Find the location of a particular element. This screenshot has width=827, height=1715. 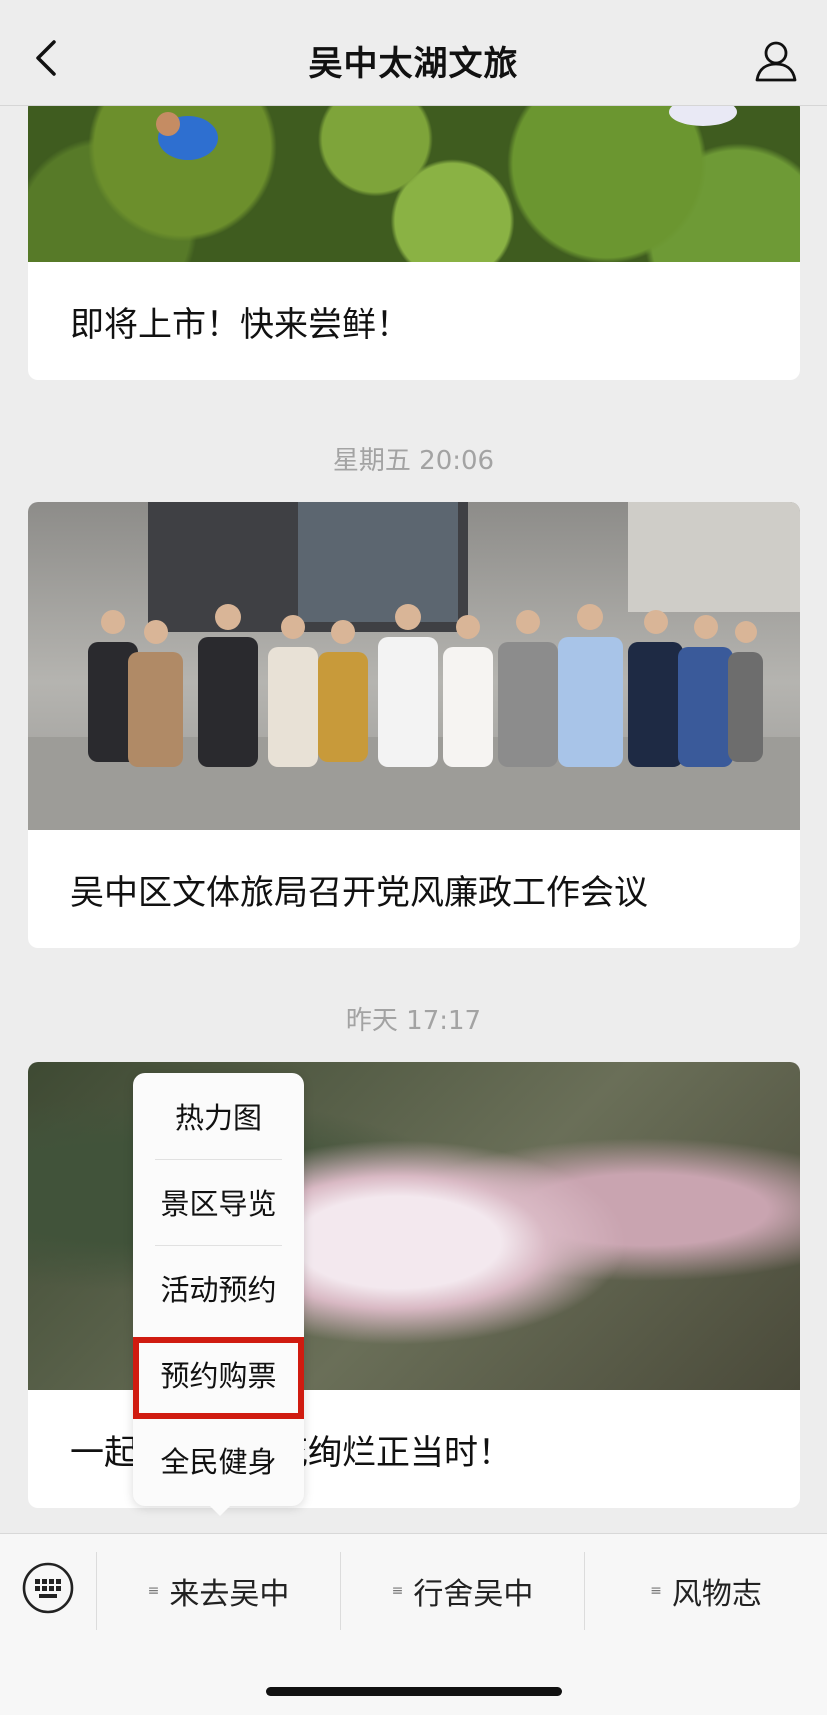

menu-item-label: 行舍吴中 is located at coordinates (473, 1594).